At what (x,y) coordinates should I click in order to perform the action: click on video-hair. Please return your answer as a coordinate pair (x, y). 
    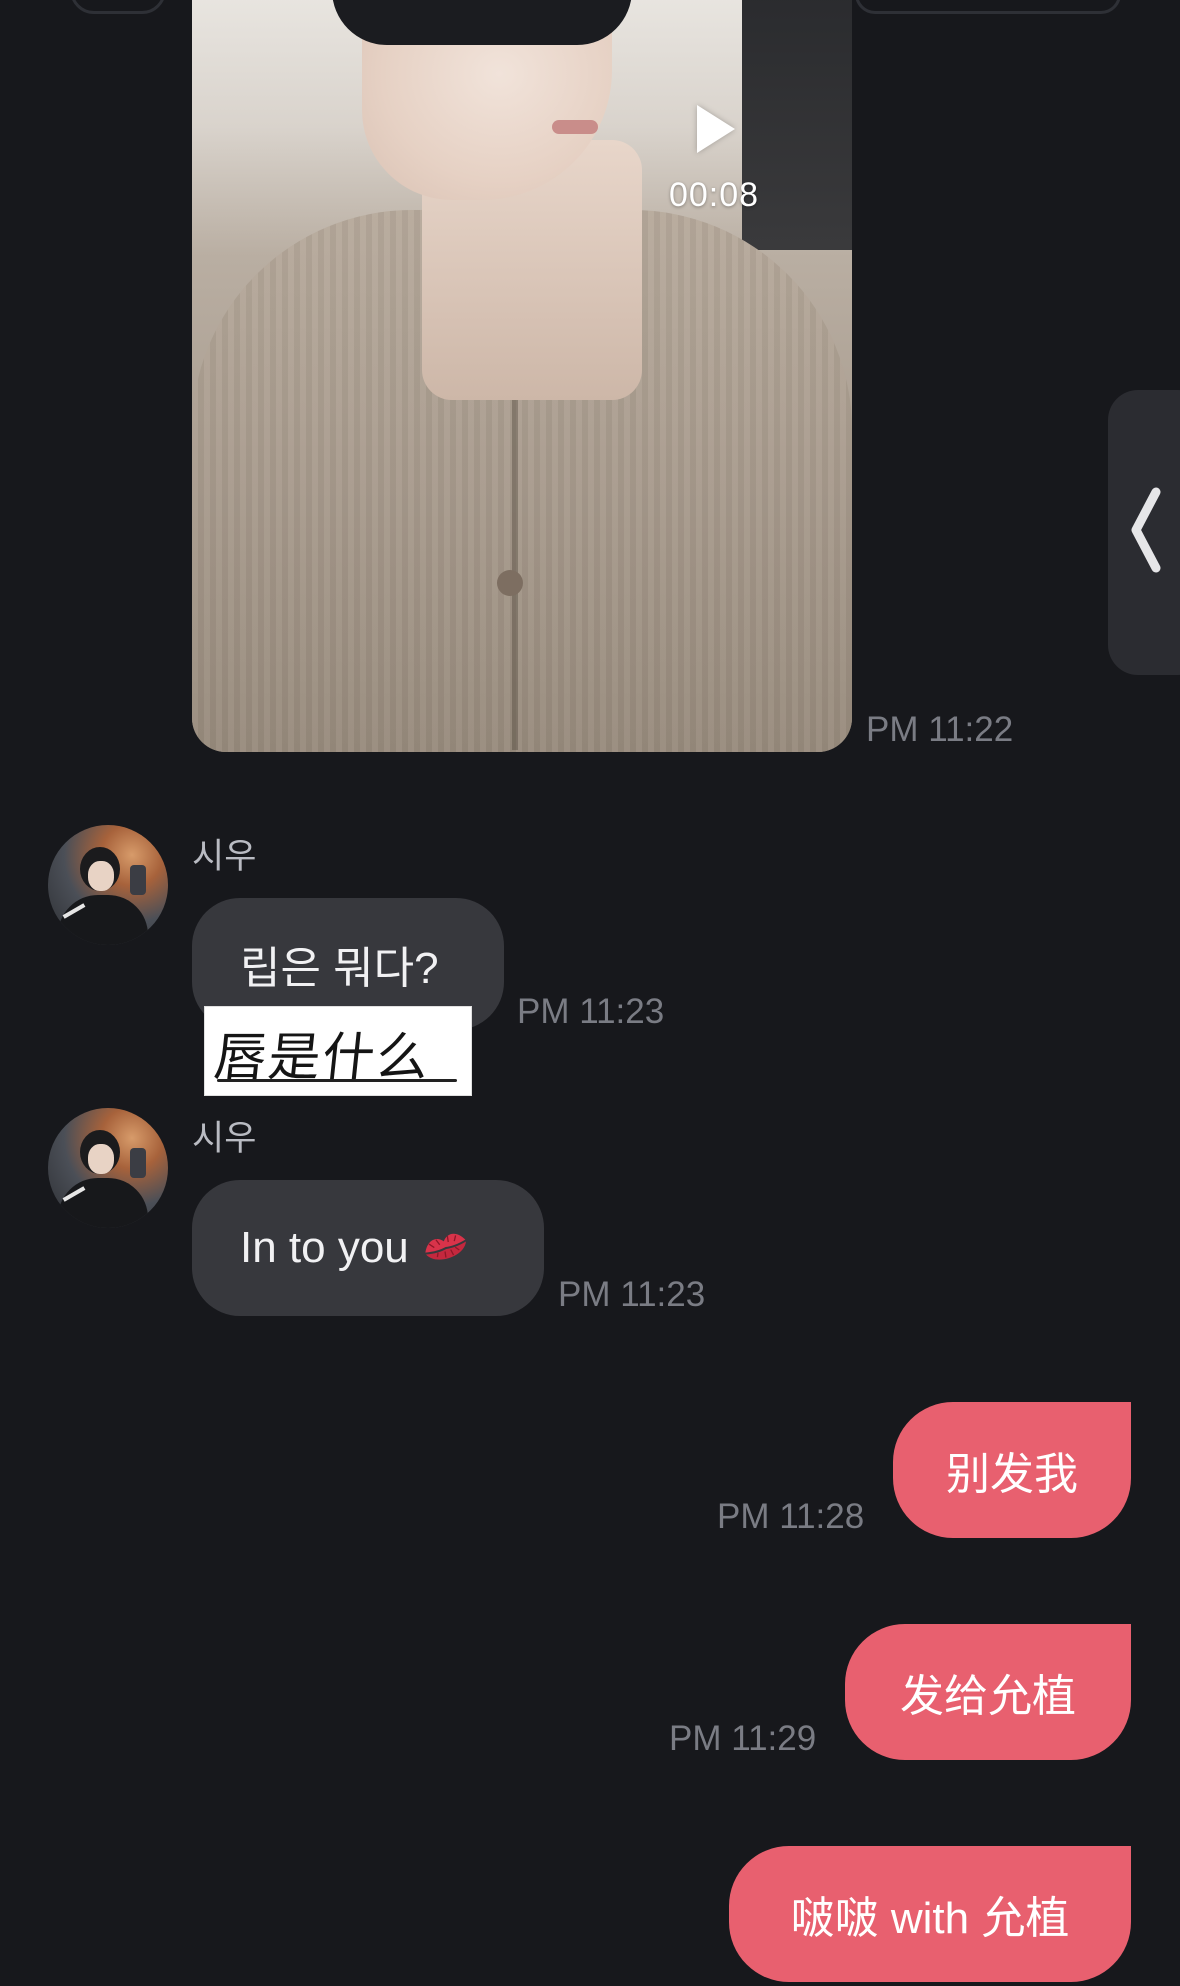
    Looking at the image, I should click on (482, 22).